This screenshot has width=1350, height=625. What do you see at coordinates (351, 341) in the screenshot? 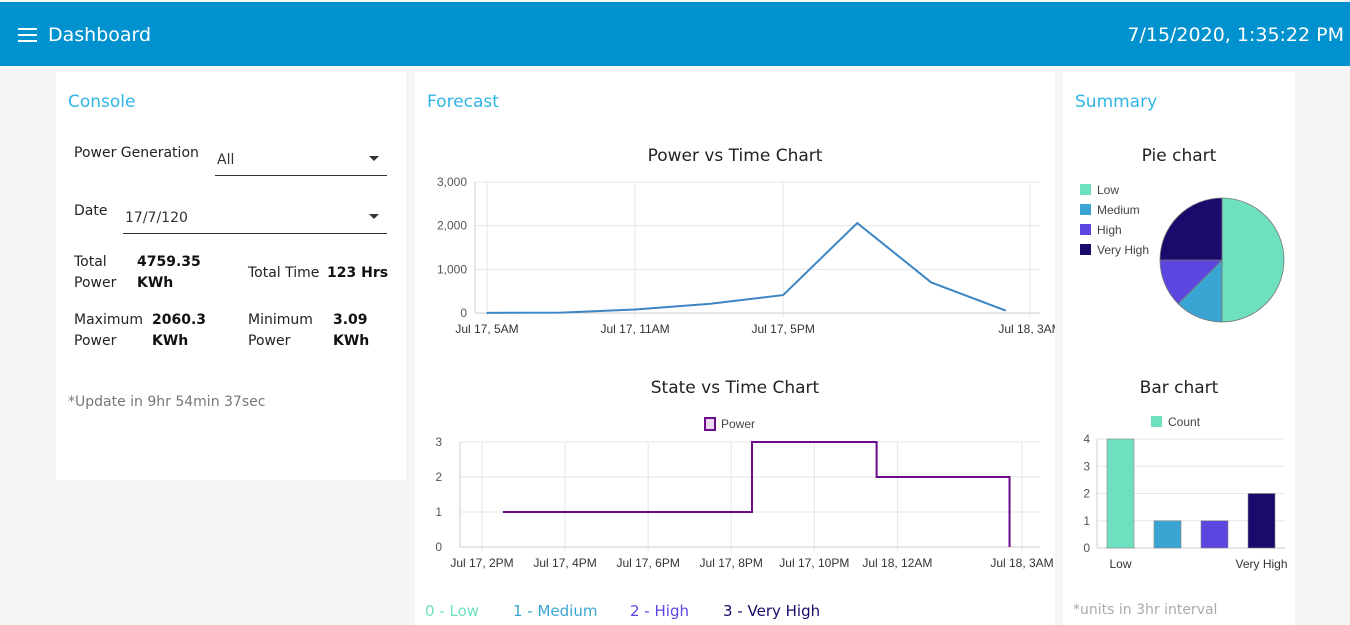
I see `minimum-power-unit: KWh` at bounding box center [351, 341].